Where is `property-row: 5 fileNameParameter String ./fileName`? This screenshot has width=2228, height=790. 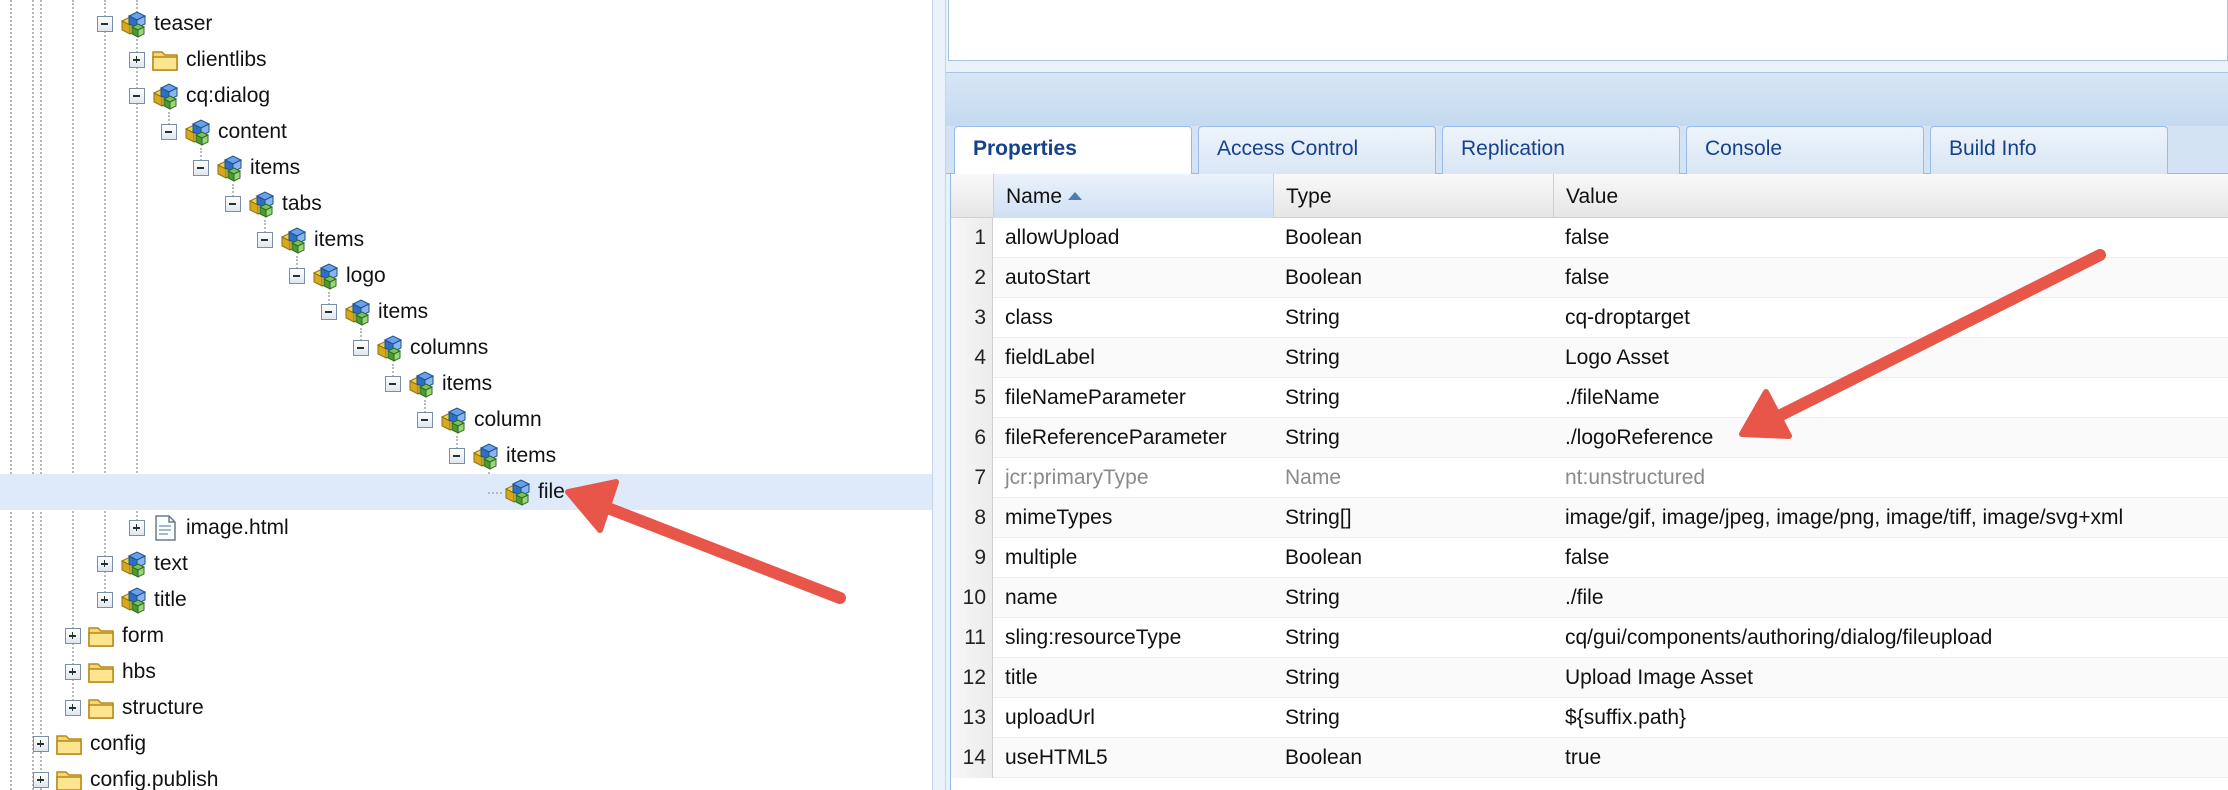 property-row: 5 fileNameParameter String ./fileName is located at coordinates (1589, 398).